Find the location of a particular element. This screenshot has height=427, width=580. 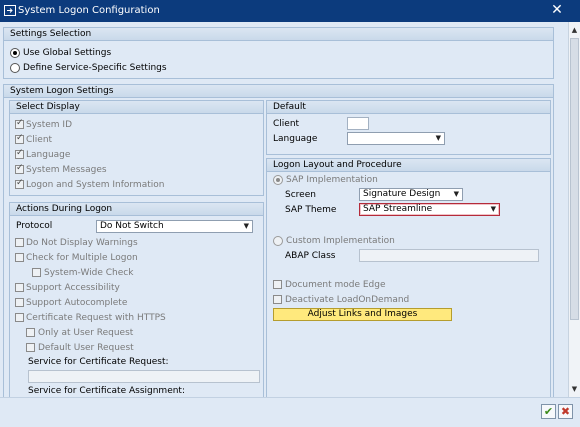

language-dropdown: ▼ is located at coordinates (396, 138).